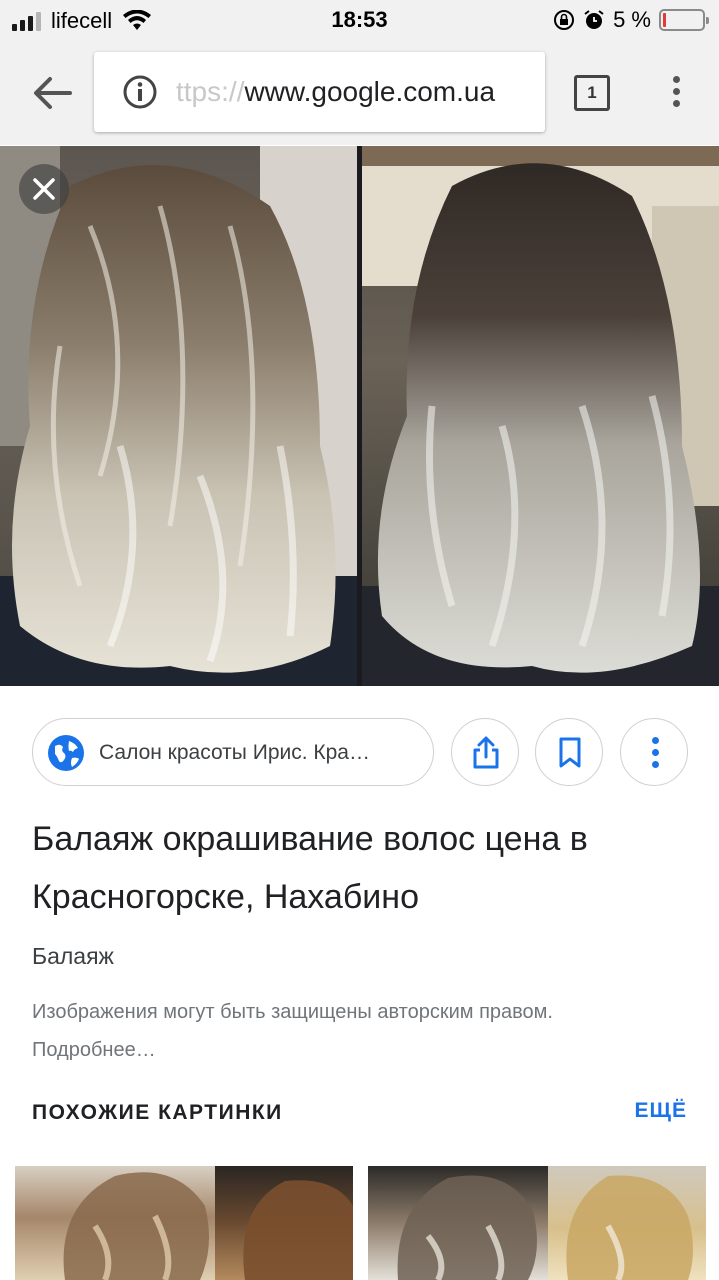  Describe the element at coordinates (66, 753) in the screenshot. I see `globe-icon` at that location.